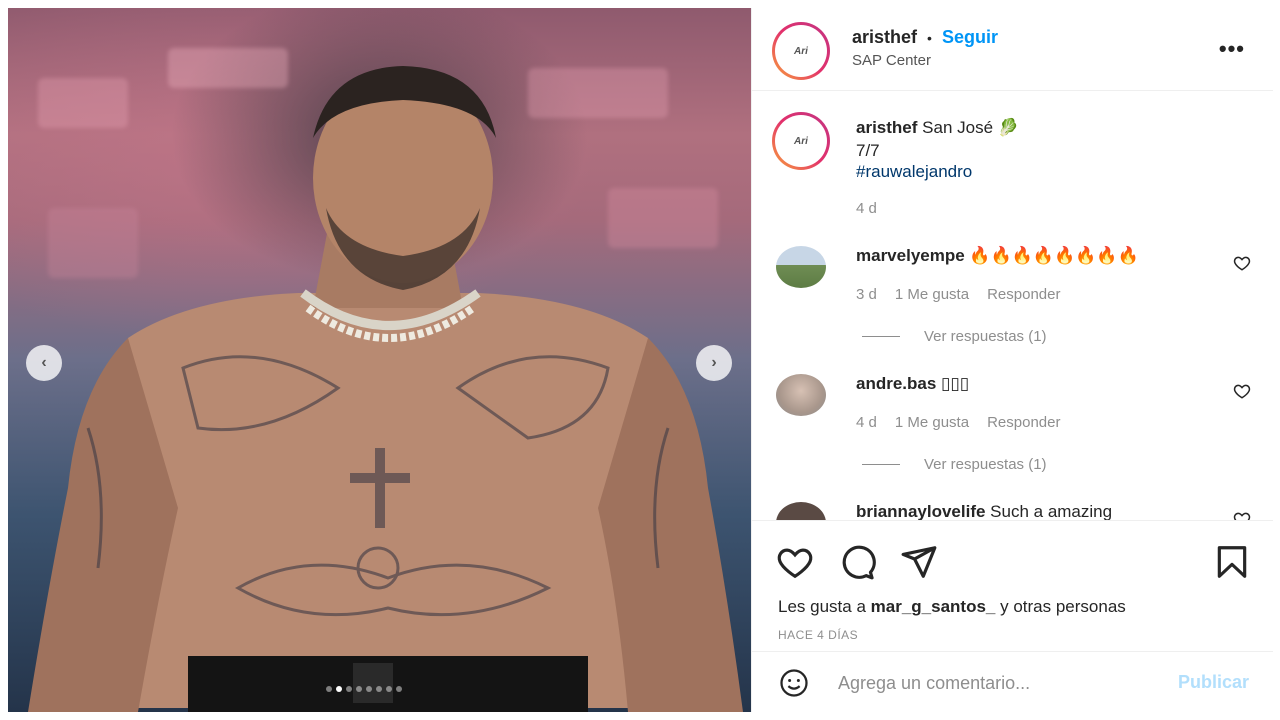 Image resolution: width=1280 pixels, height=720 pixels. What do you see at coordinates (1054, 255) in the screenshot?
I see `comment-text: 🔥🔥🔥🔥🔥🔥🔥🔥` at bounding box center [1054, 255].